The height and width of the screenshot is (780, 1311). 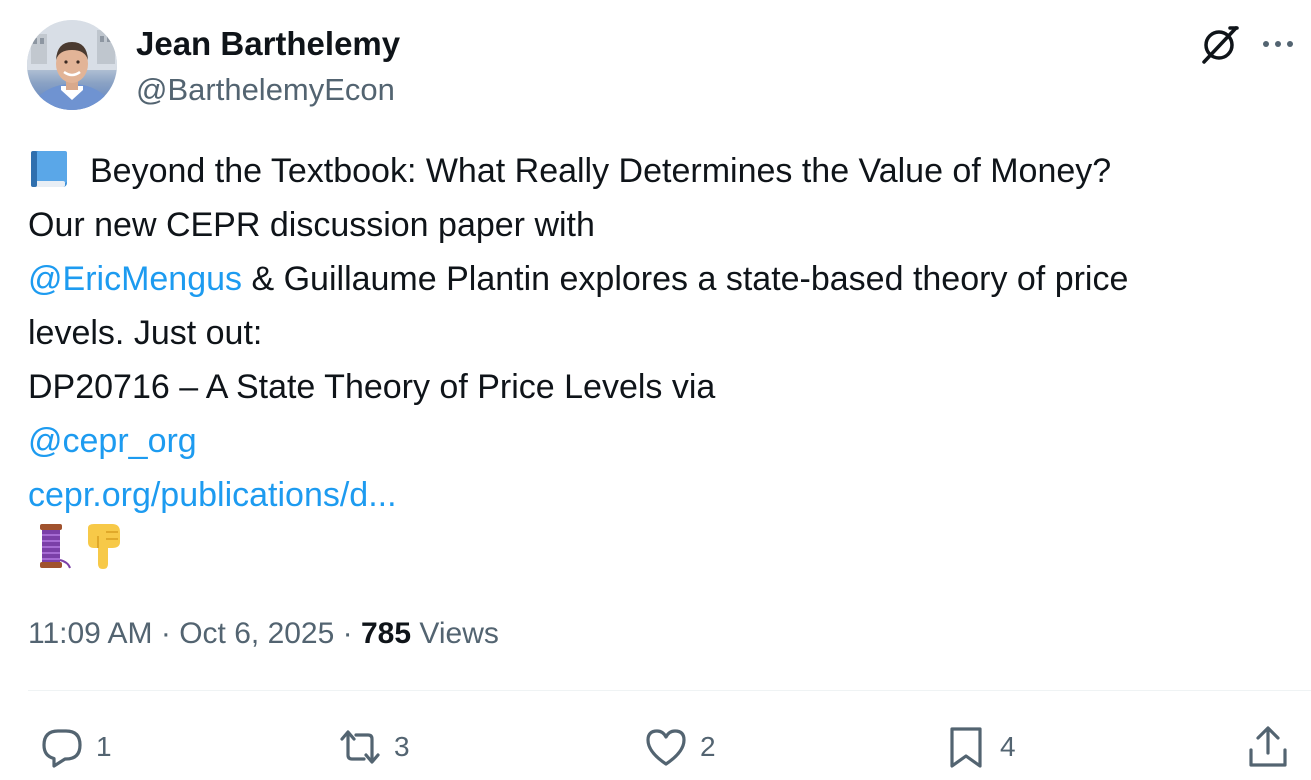 I want to click on divider, so click(x=669, y=690).